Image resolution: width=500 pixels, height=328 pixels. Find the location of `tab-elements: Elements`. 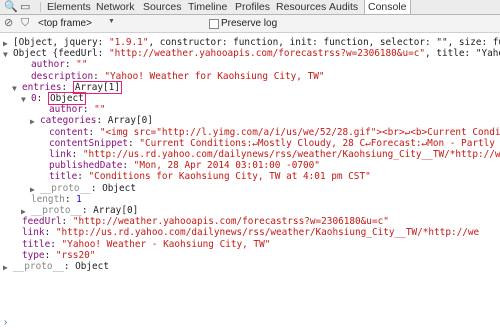

tab-elements: Elements is located at coordinates (69, 7).